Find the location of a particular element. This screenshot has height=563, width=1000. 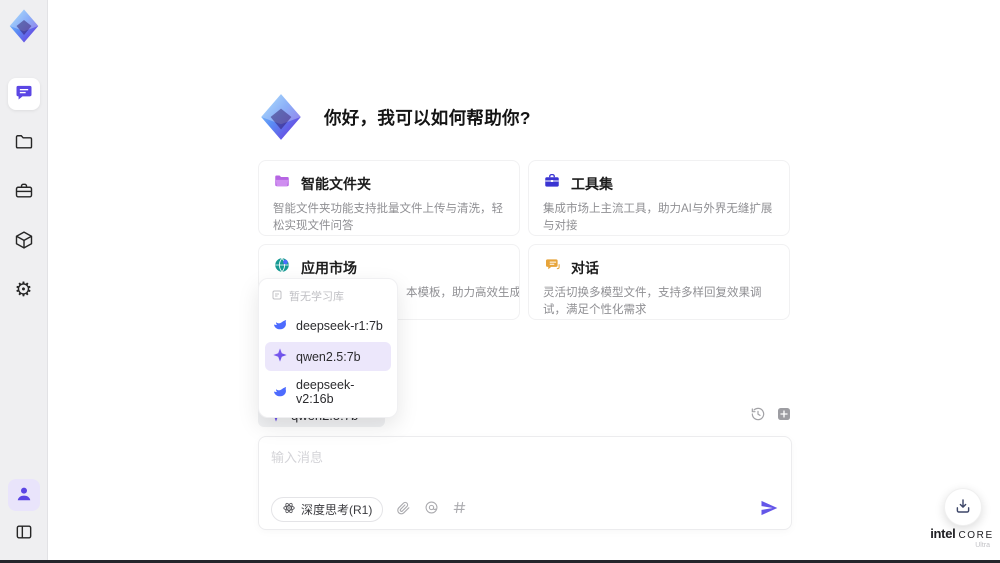

chat-bubble-icon is located at coordinates (24, 94).